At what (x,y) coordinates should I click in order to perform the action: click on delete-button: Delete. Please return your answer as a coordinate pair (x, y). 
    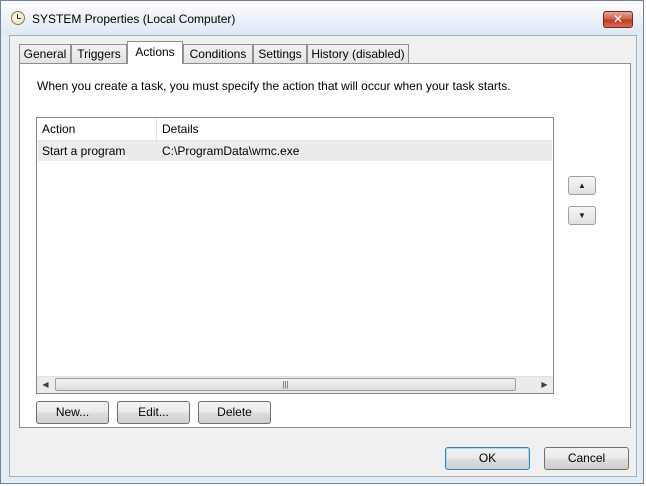
    Looking at the image, I should click on (234, 412).